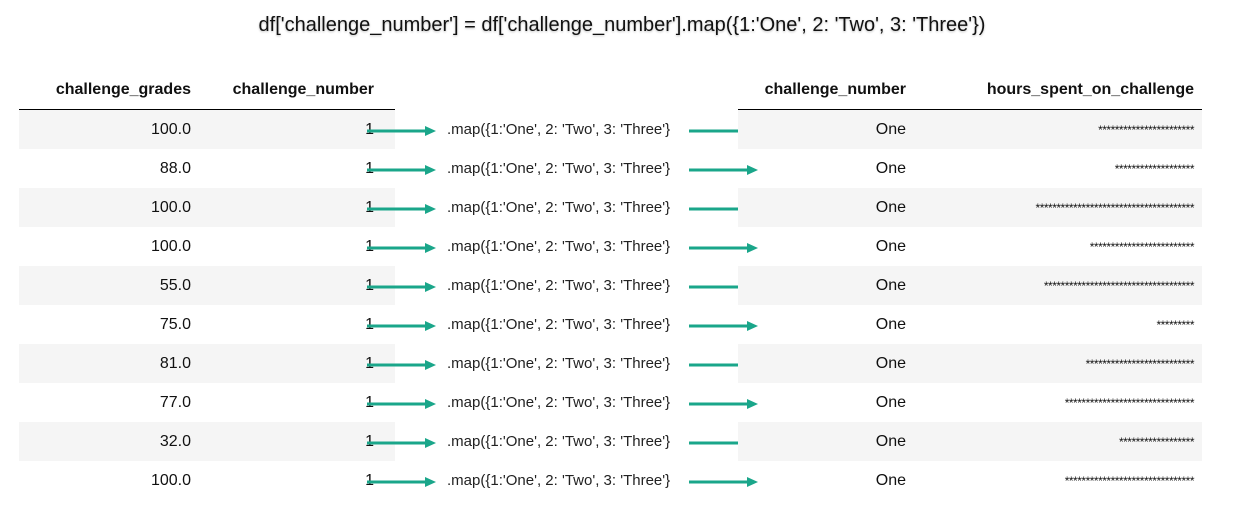  Describe the element at coordinates (299, 90) in the screenshot. I see `column-header-challenge-number: challenge_number` at that location.